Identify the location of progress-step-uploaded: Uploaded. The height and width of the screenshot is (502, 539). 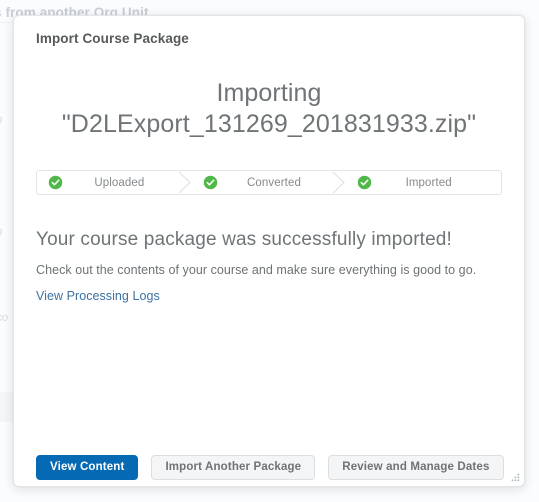
(114, 182).